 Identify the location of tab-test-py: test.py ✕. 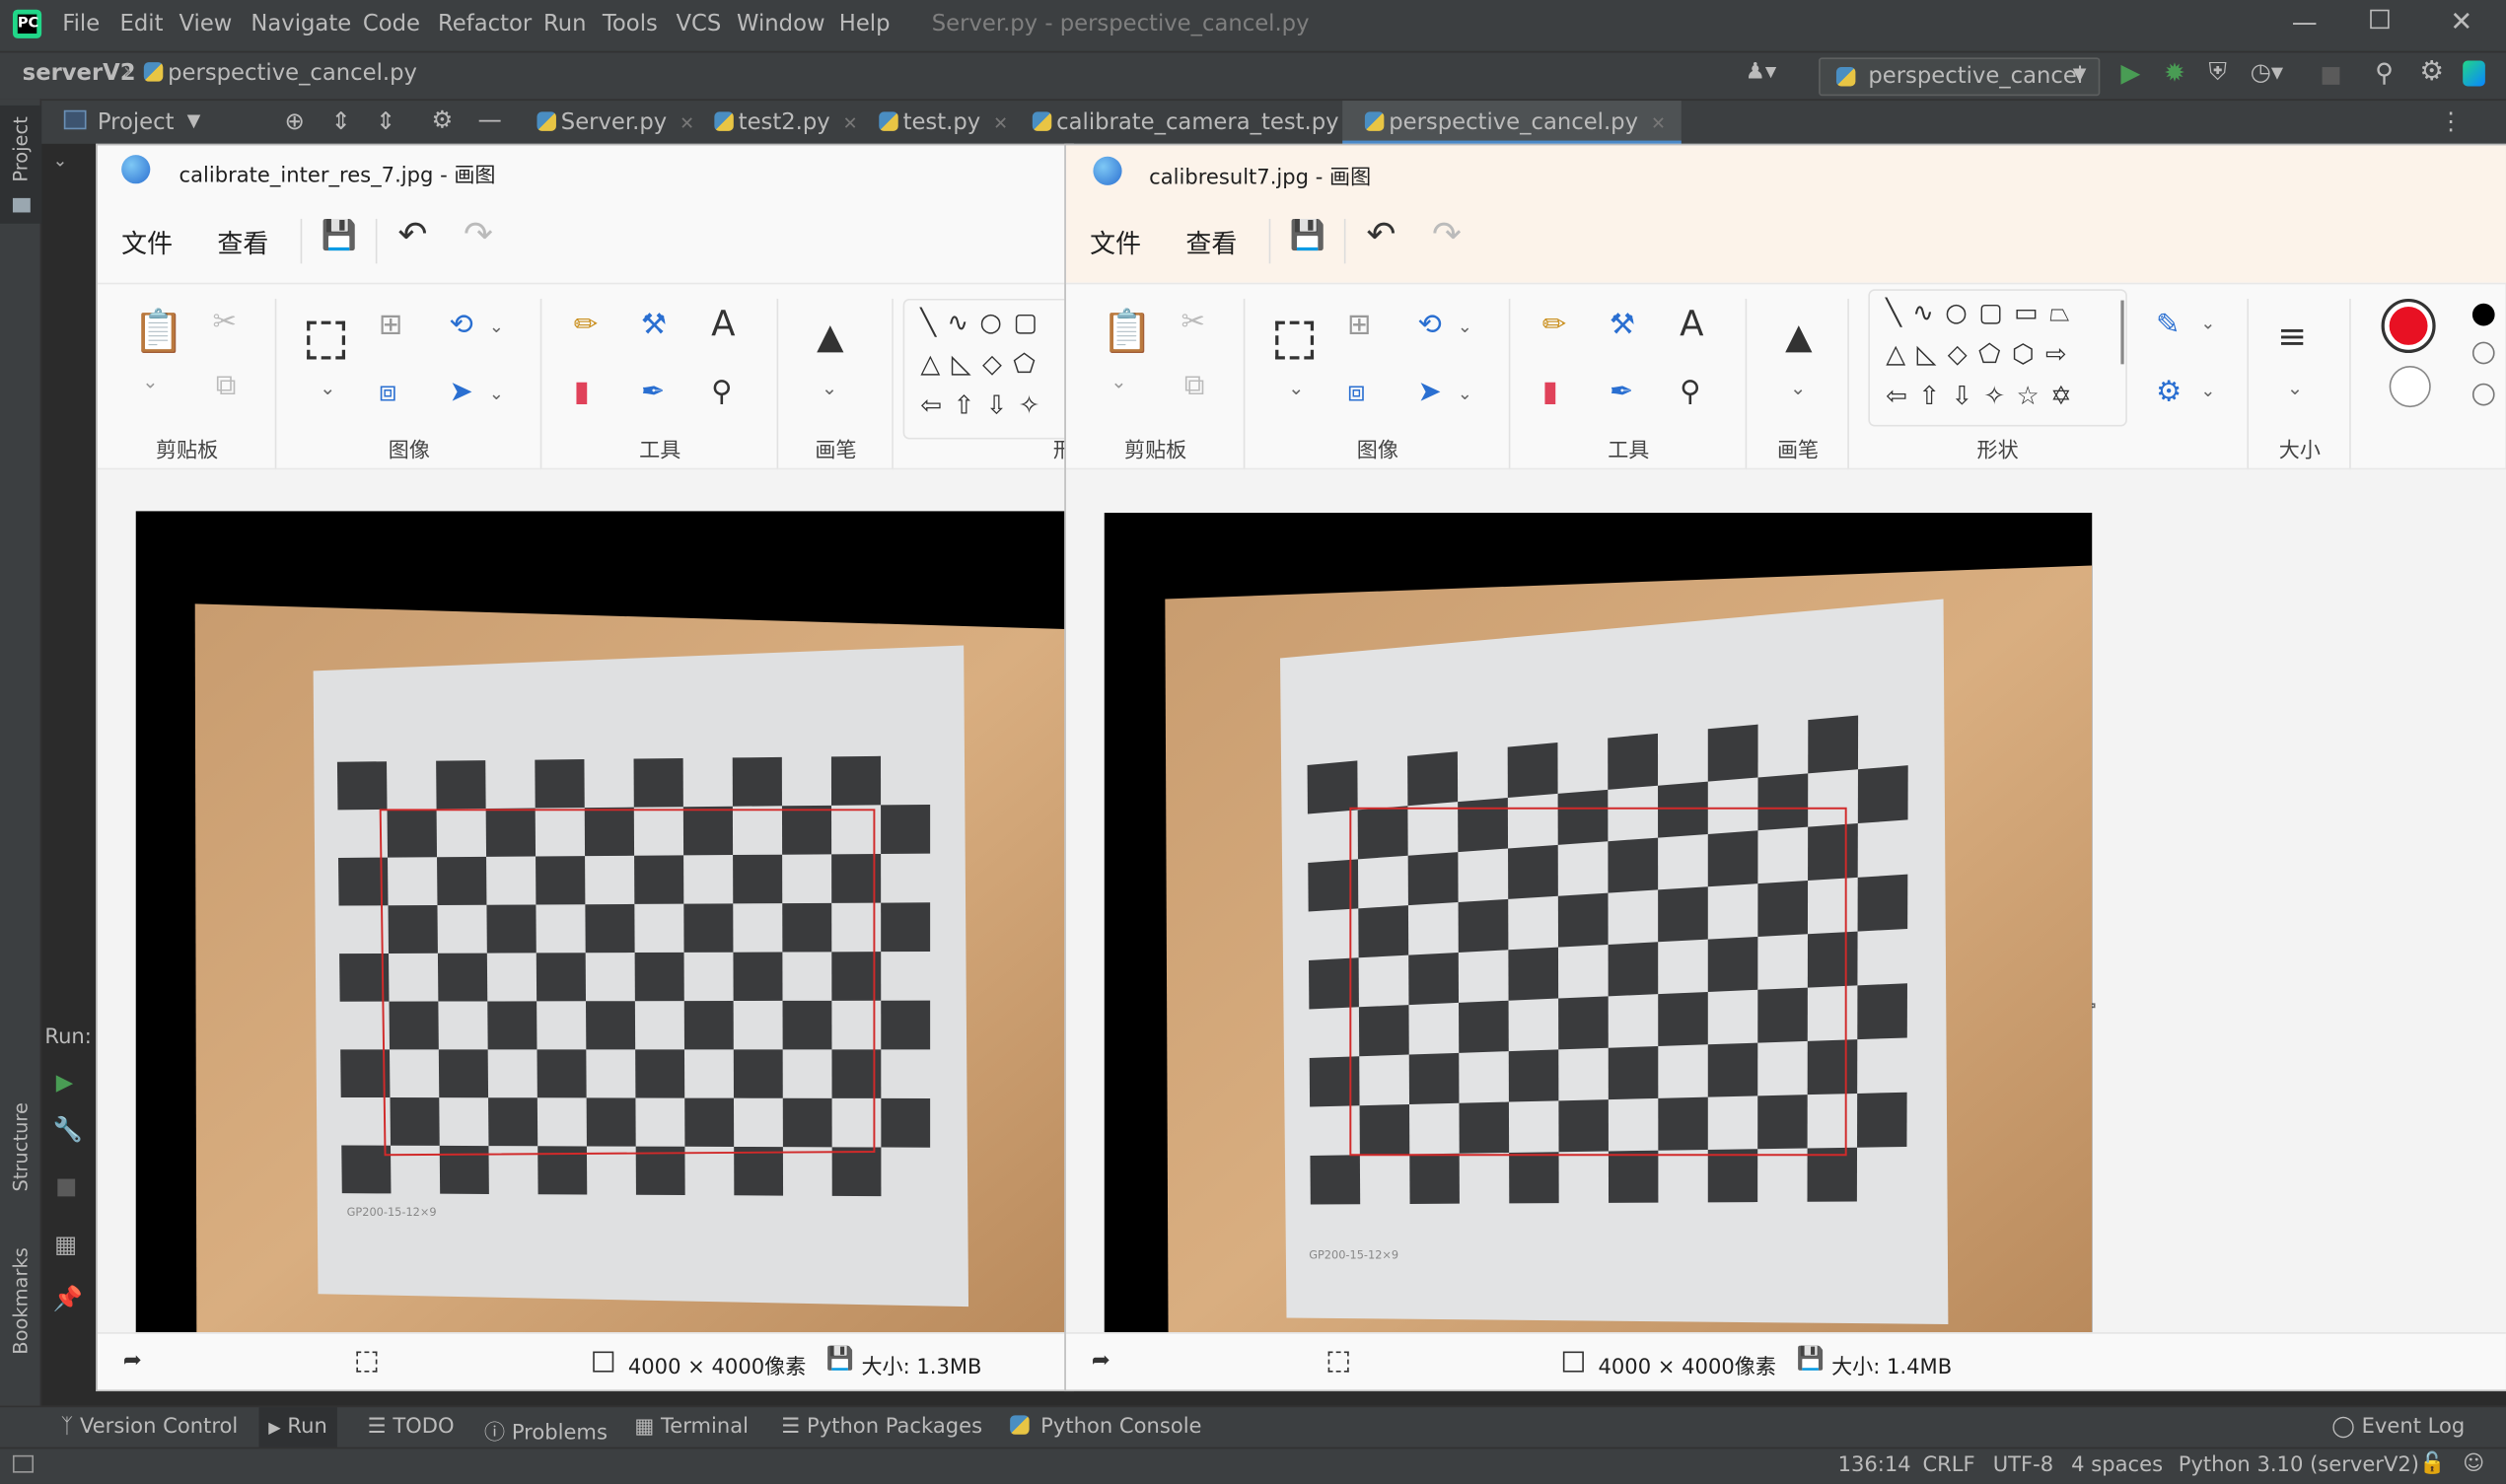
(943, 123).